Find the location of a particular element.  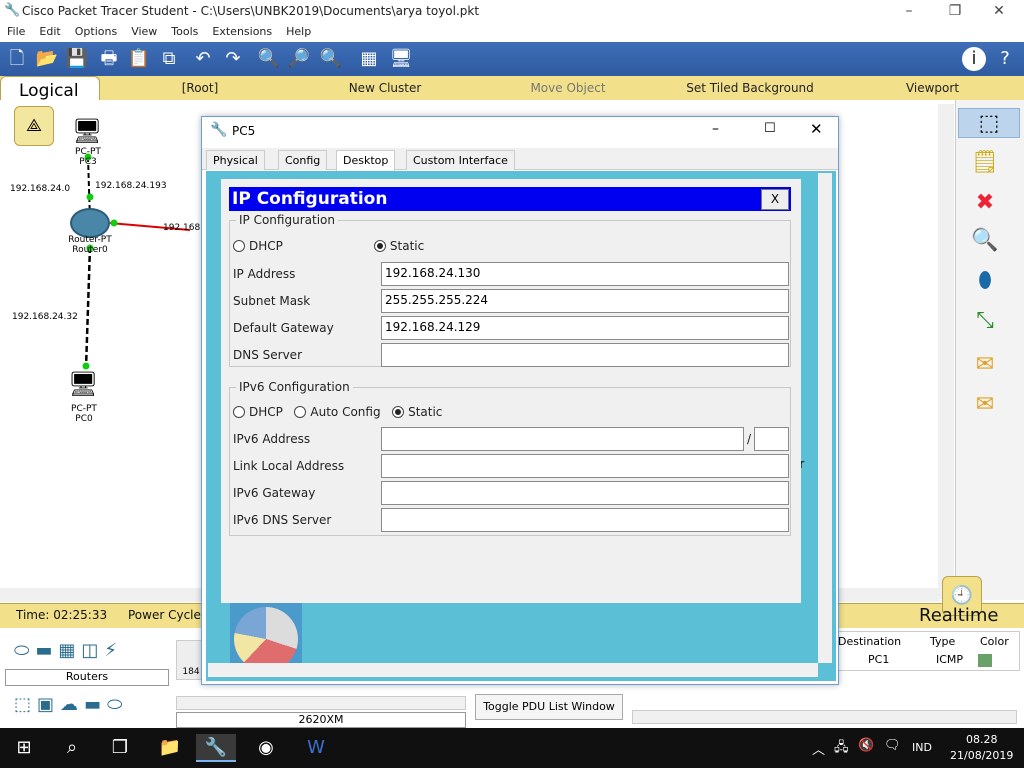

menu-extensions: Extensions is located at coordinates (242, 30).